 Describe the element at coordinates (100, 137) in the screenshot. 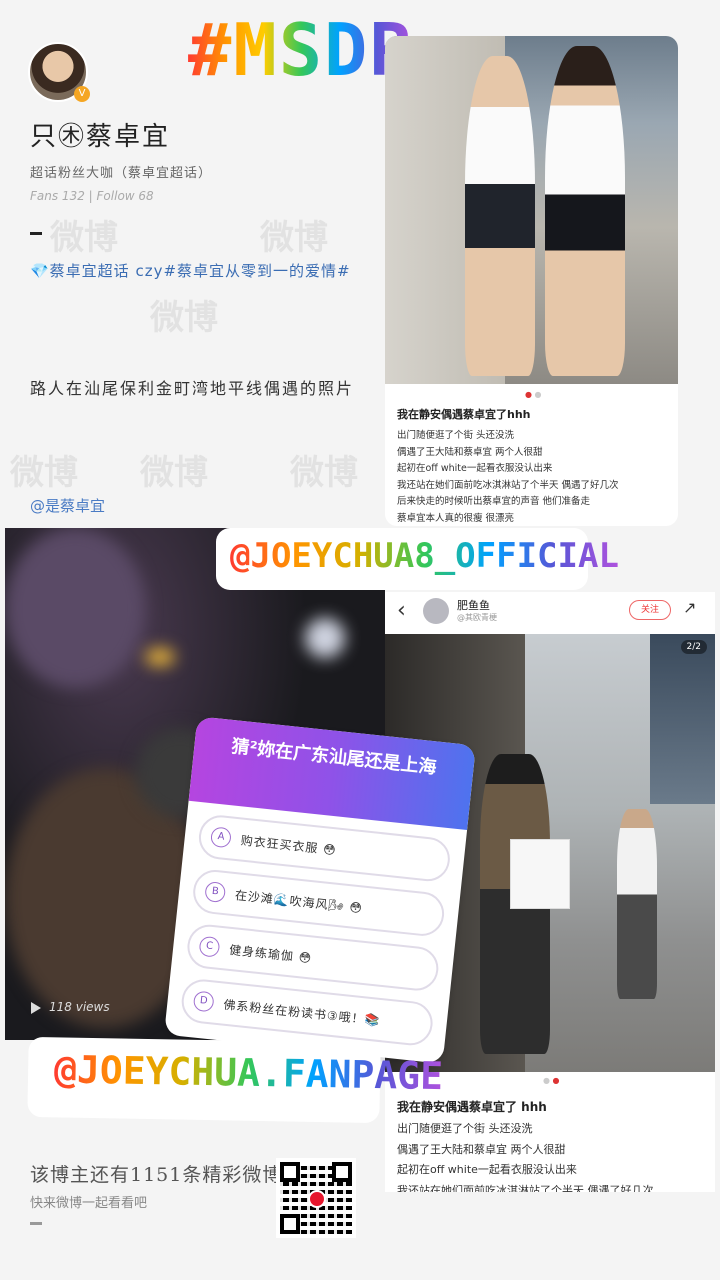

I see `profile-name: 只㊍蔡卓宜` at that location.